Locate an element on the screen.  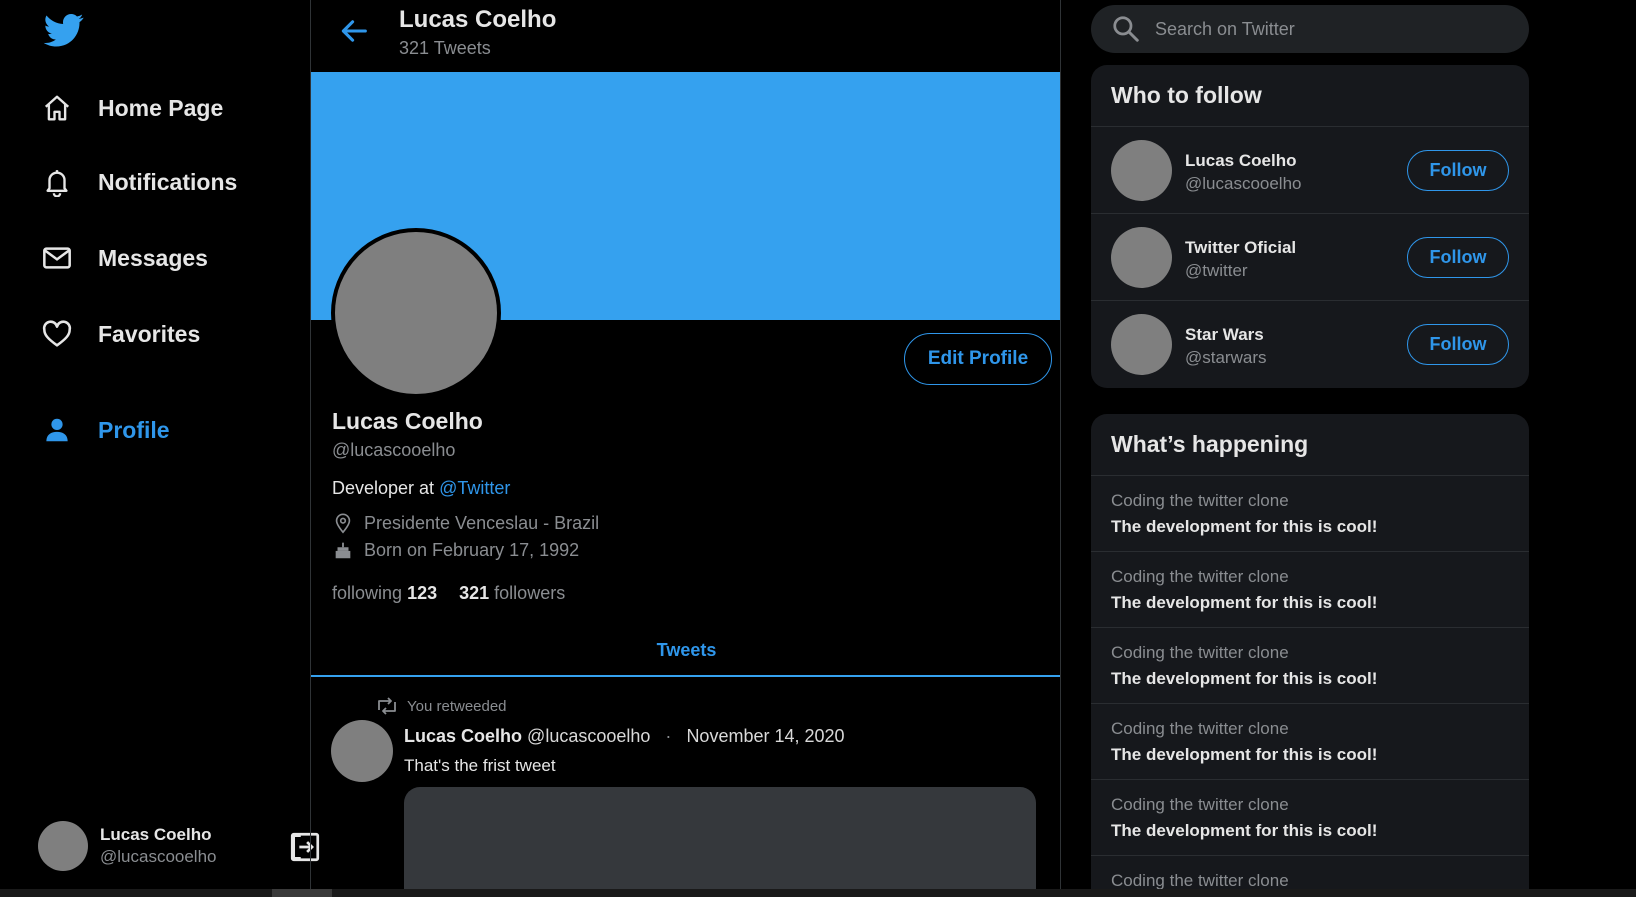
page-title: Lucas Coelho is located at coordinates (478, 19).